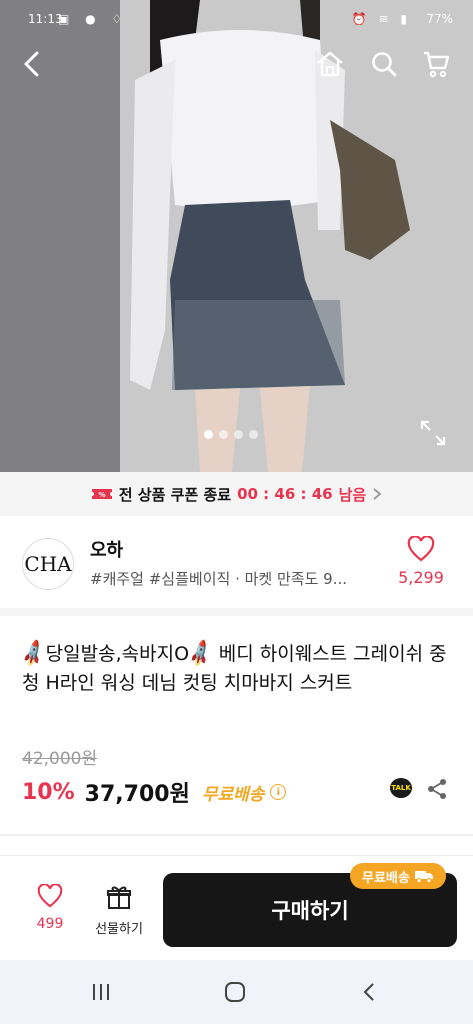  Describe the element at coordinates (119, 929) in the screenshot. I see `gift-label: 선물하기` at that location.